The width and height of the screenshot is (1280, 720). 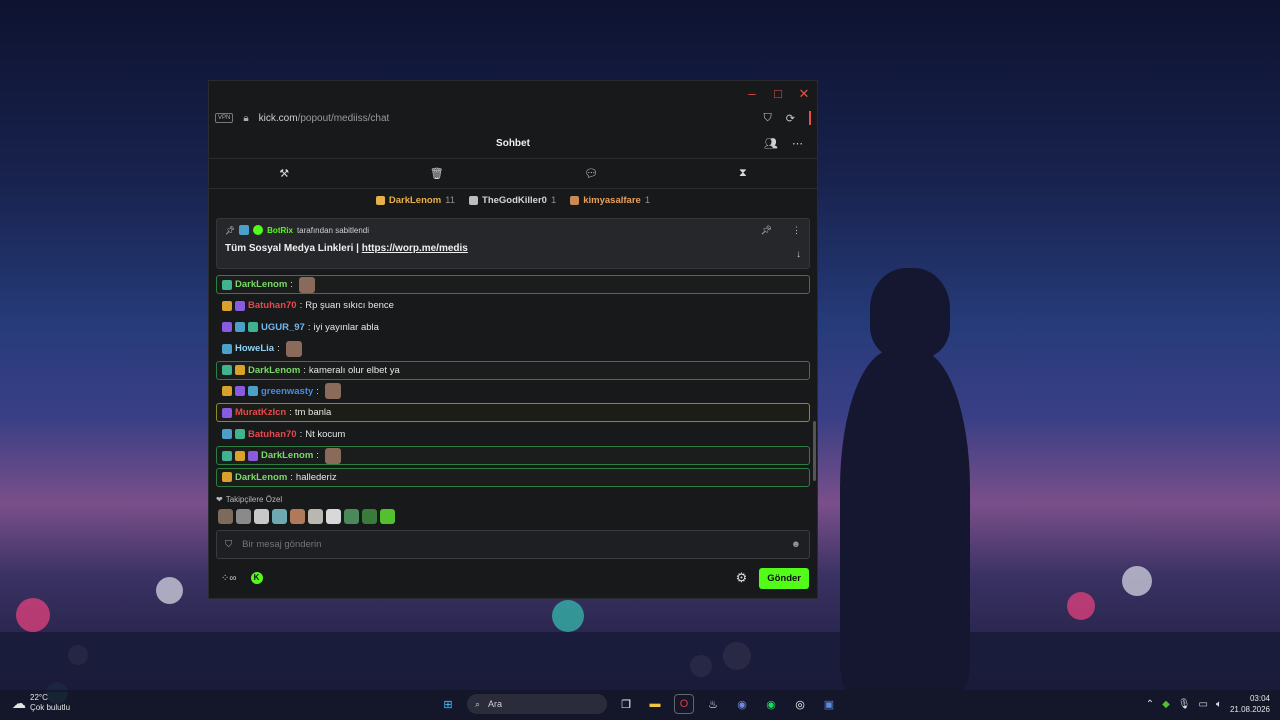 What do you see at coordinates (810, 118) in the screenshot?
I see `recording-indicator` at bounding box center [810, 118].